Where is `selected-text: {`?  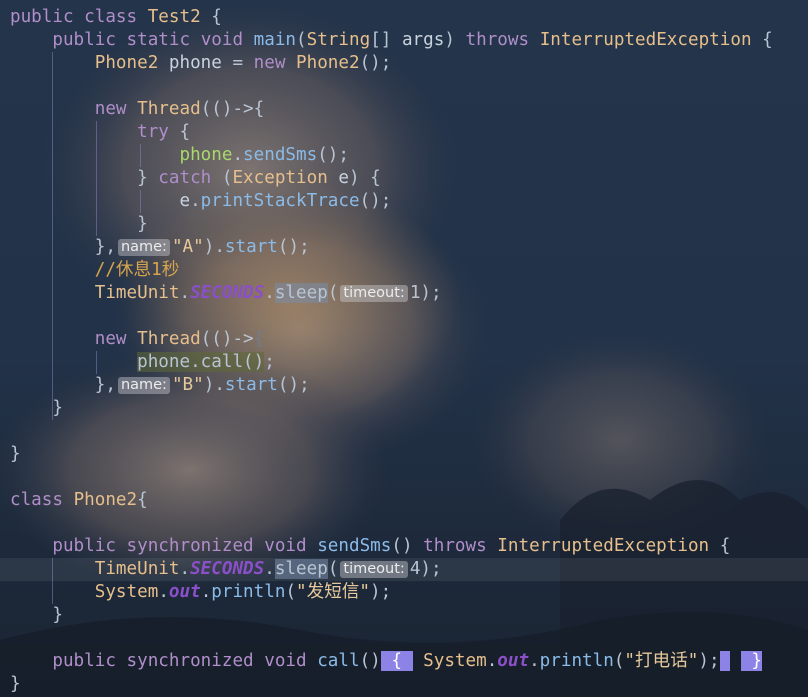 selected-text: { is located at coordinates (396, 661).